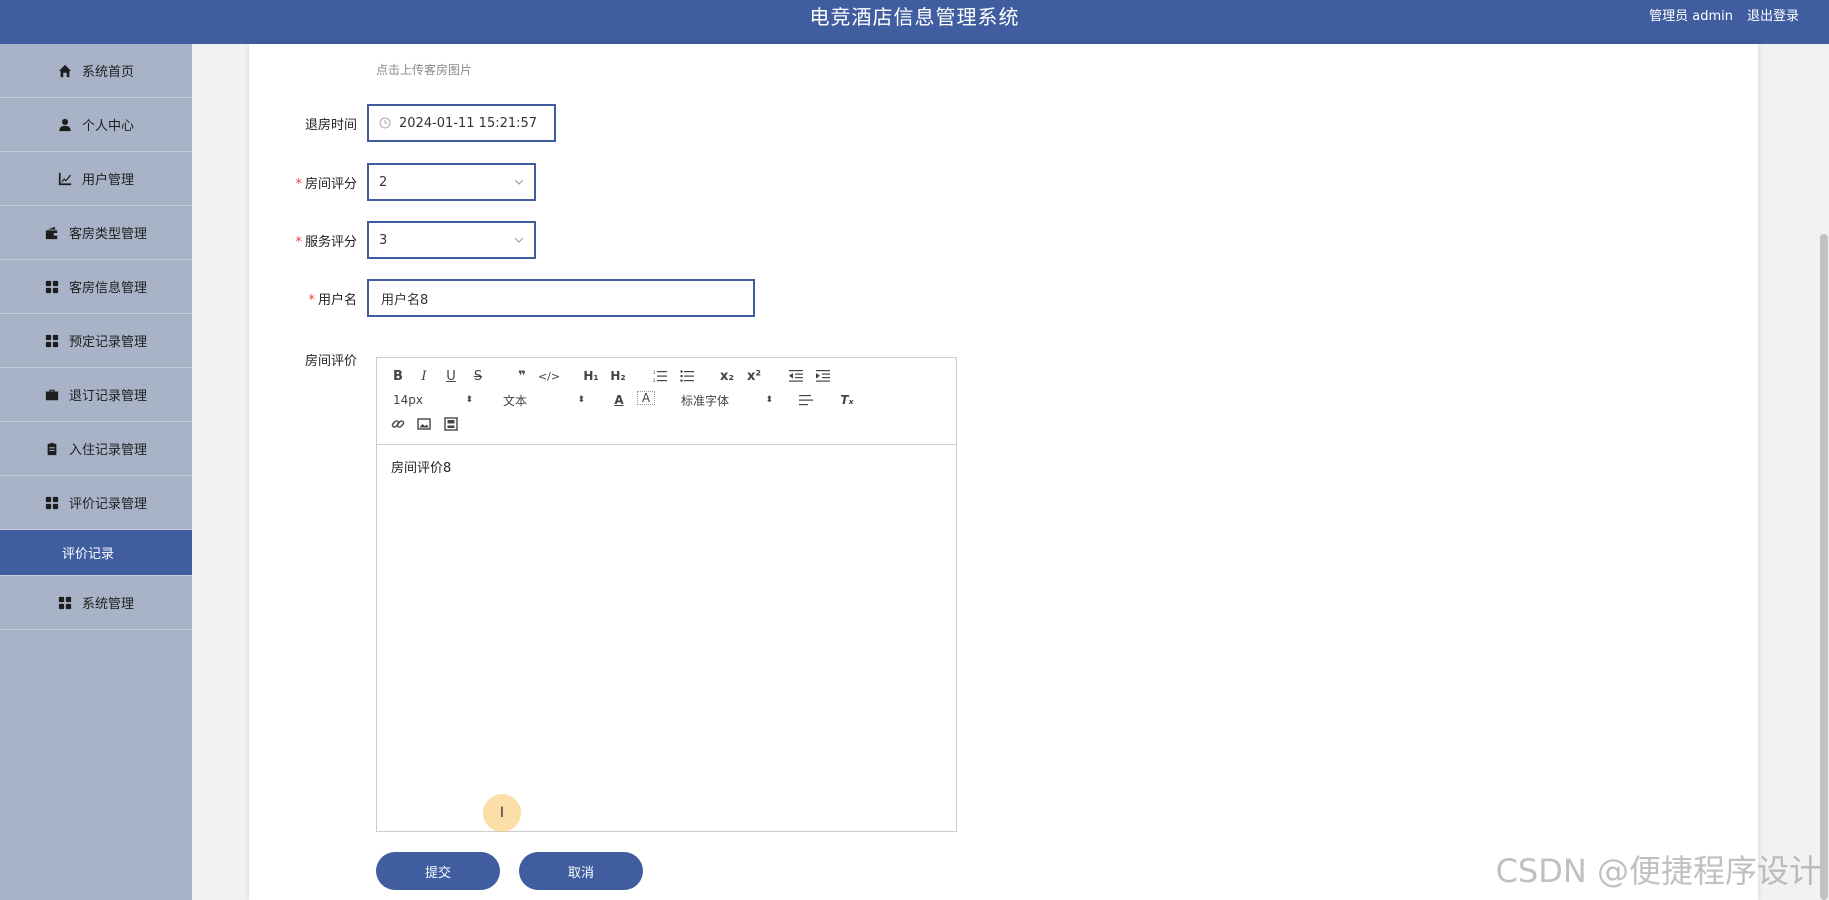 Image resolution: width=1829 pixels, height=900 pixels. I want to click on sidebar-item-users: 用户管理, so click(96, 179).